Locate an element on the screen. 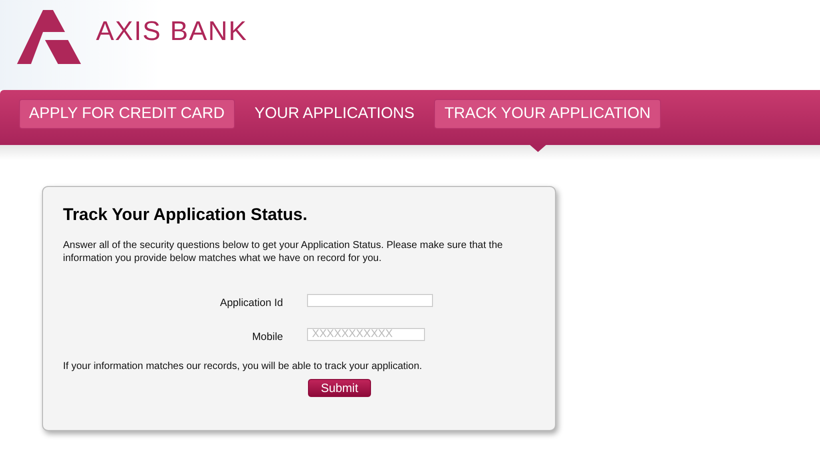 The image size is (820, 453). submit-button: Submit is located at coordinates (339, 388).